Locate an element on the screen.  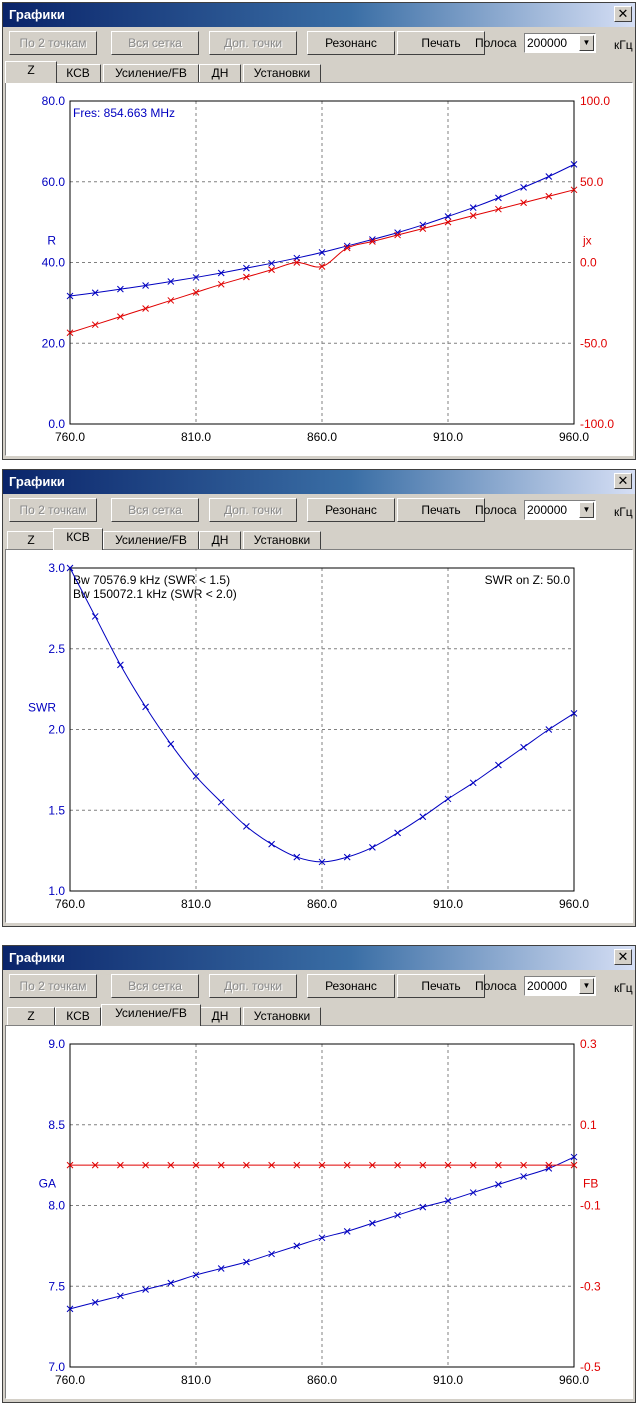
y-tick-label: 60.0 is located at coordinates (54, 182).